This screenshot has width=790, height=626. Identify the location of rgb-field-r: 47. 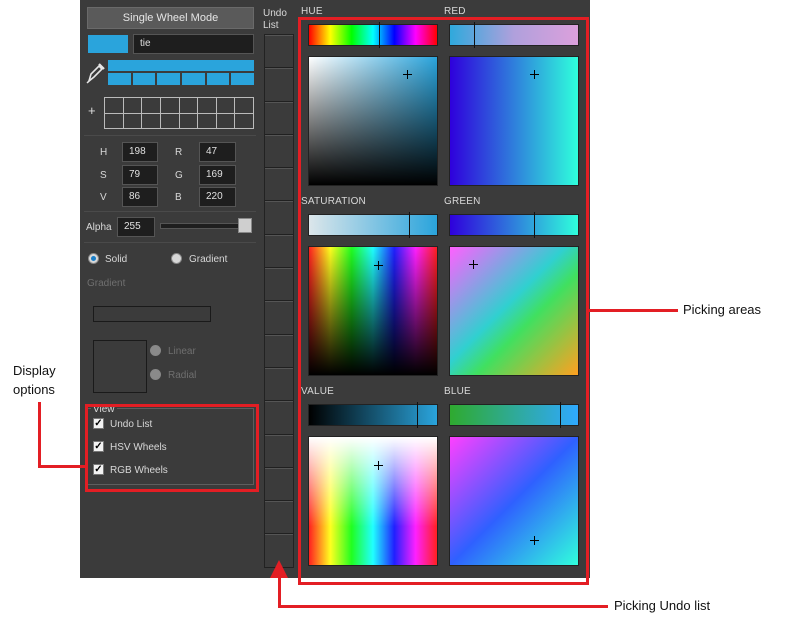
(217, 152).